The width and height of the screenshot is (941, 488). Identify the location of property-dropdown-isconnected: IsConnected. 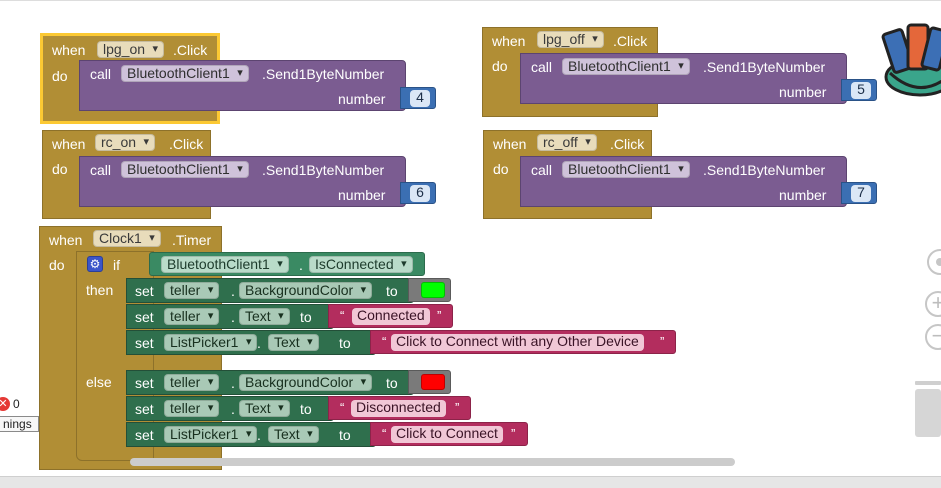
(361, 264).